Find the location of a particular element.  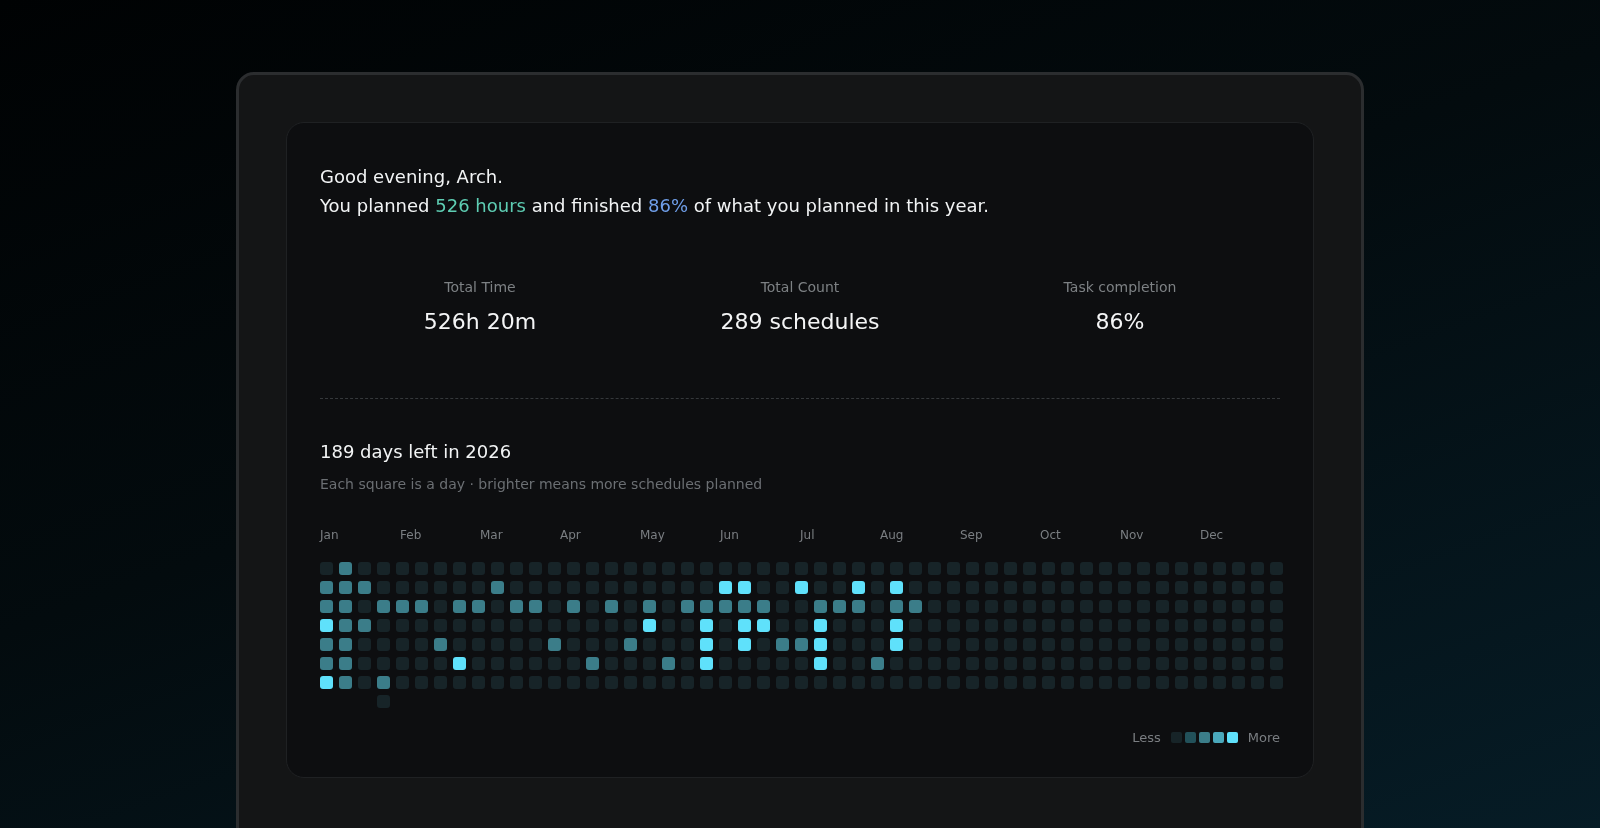

month-label: Sep is located at coordinates (972, 535).